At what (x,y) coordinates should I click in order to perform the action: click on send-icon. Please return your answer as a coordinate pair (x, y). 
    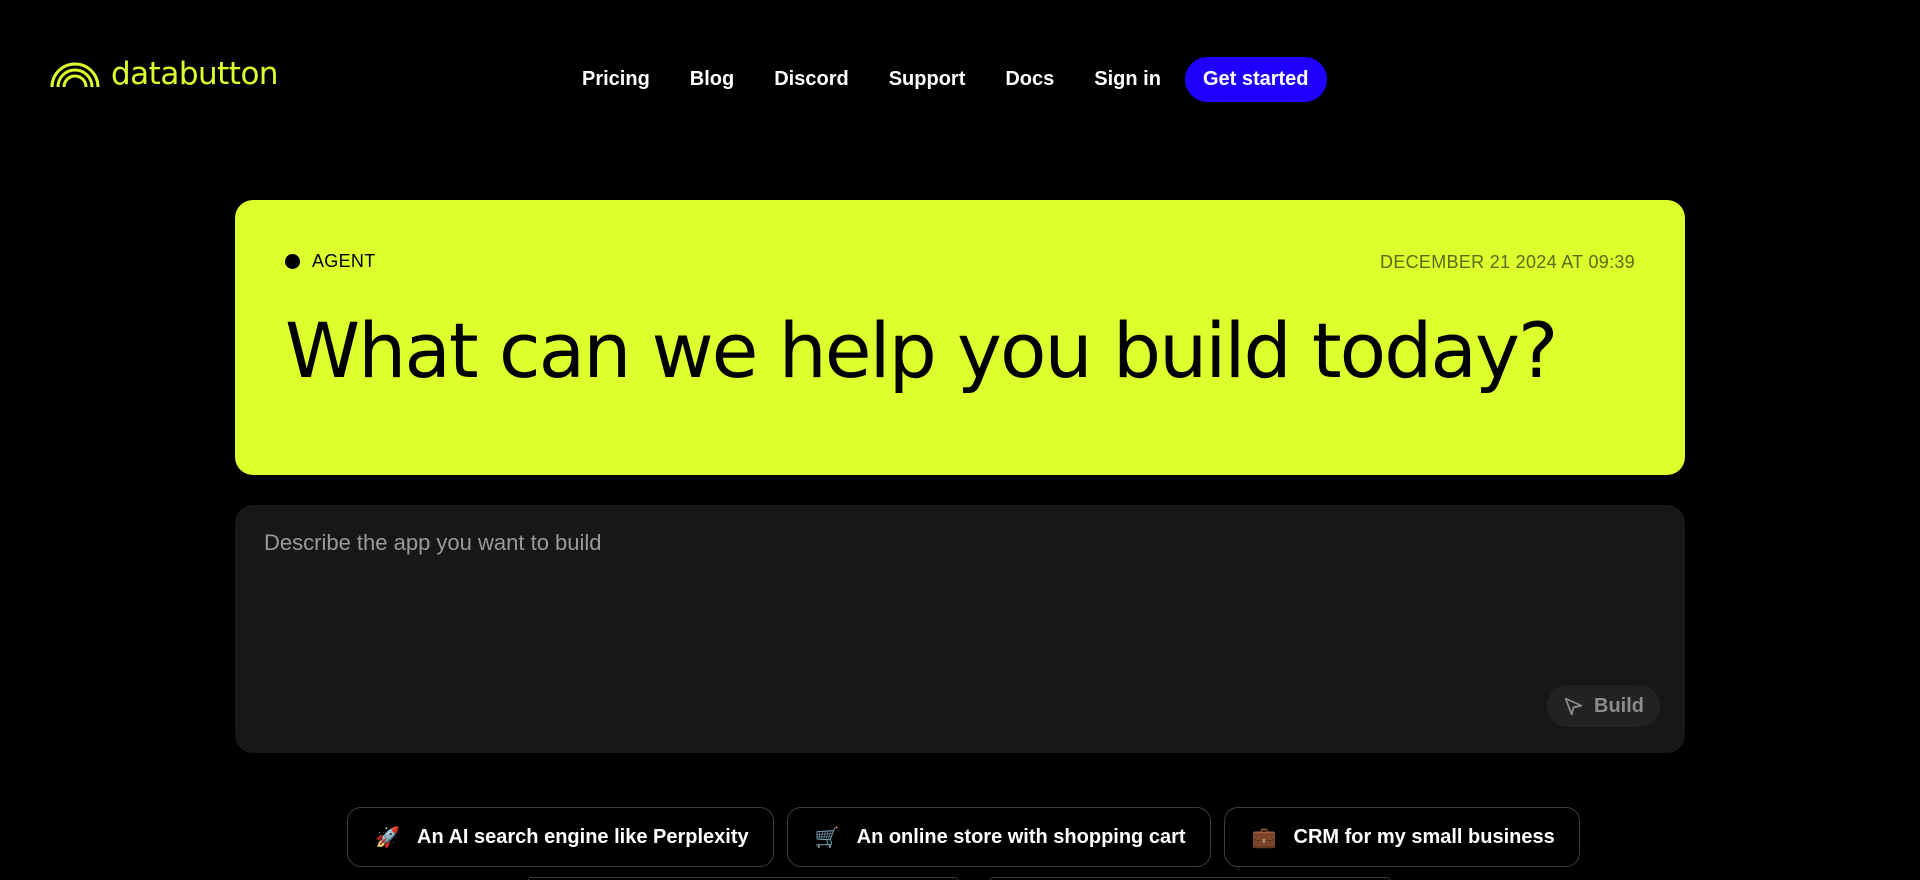
    Looking at the image, I should click on (1573, 706).